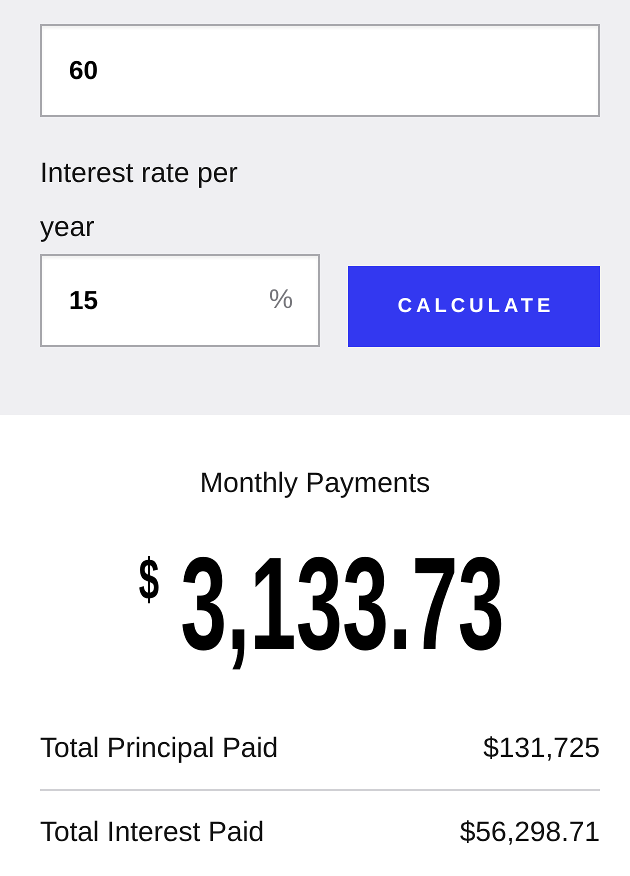 This screenshot has width=630, height=876. I want to click on input-field: 60, so click(320, 70).